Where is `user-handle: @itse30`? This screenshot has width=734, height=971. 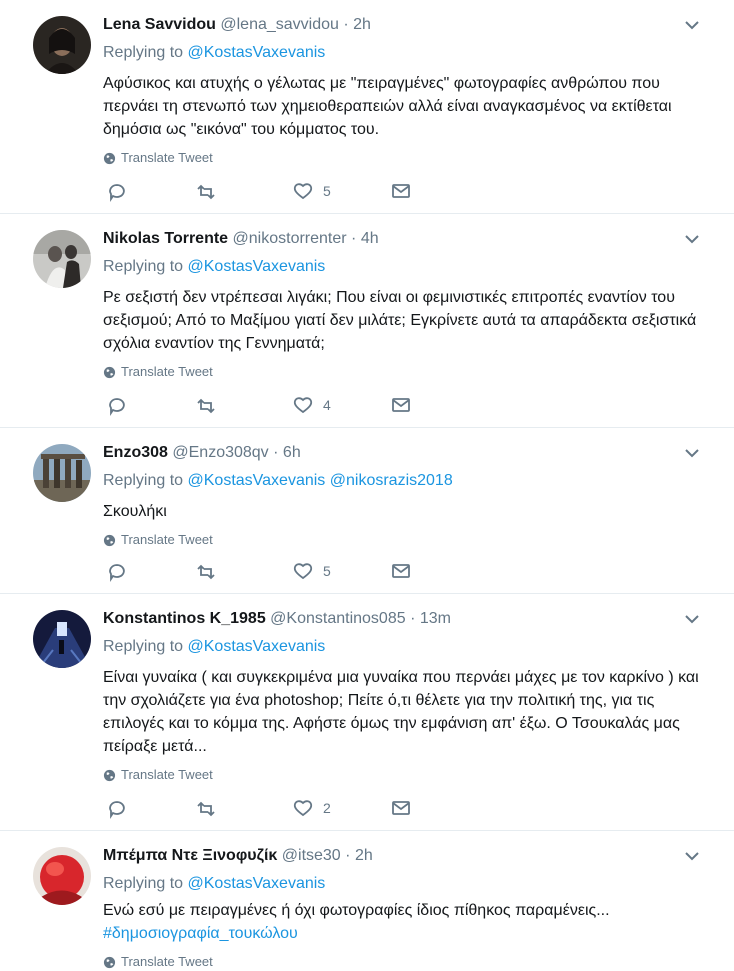 user-handle: @itse30 is located at coordinates (311, 855).